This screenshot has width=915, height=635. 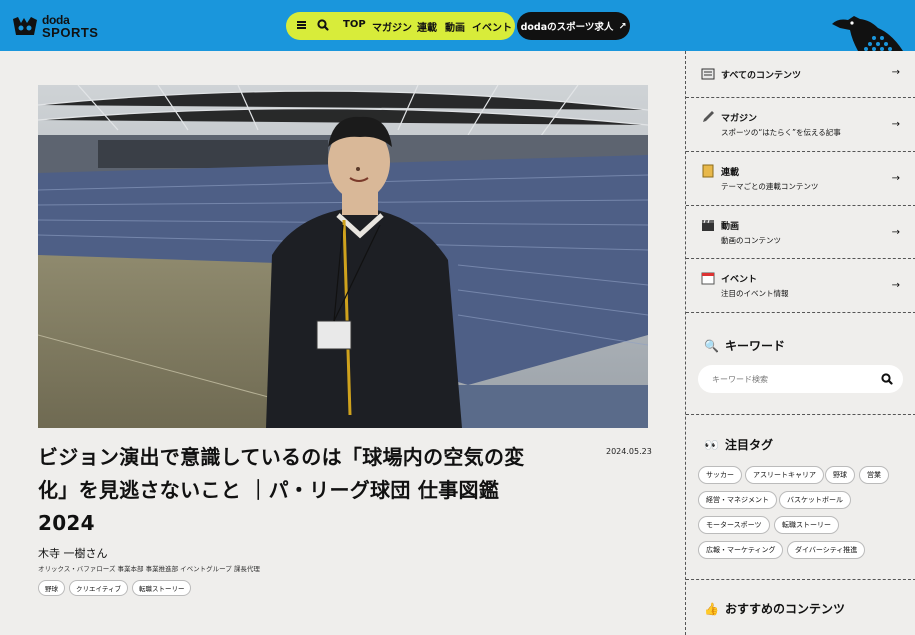 What do you see at coordinates (622, 26) in the screenshot?
I see `external-arrow-icon: ↗` at bounding box center [622, 26].